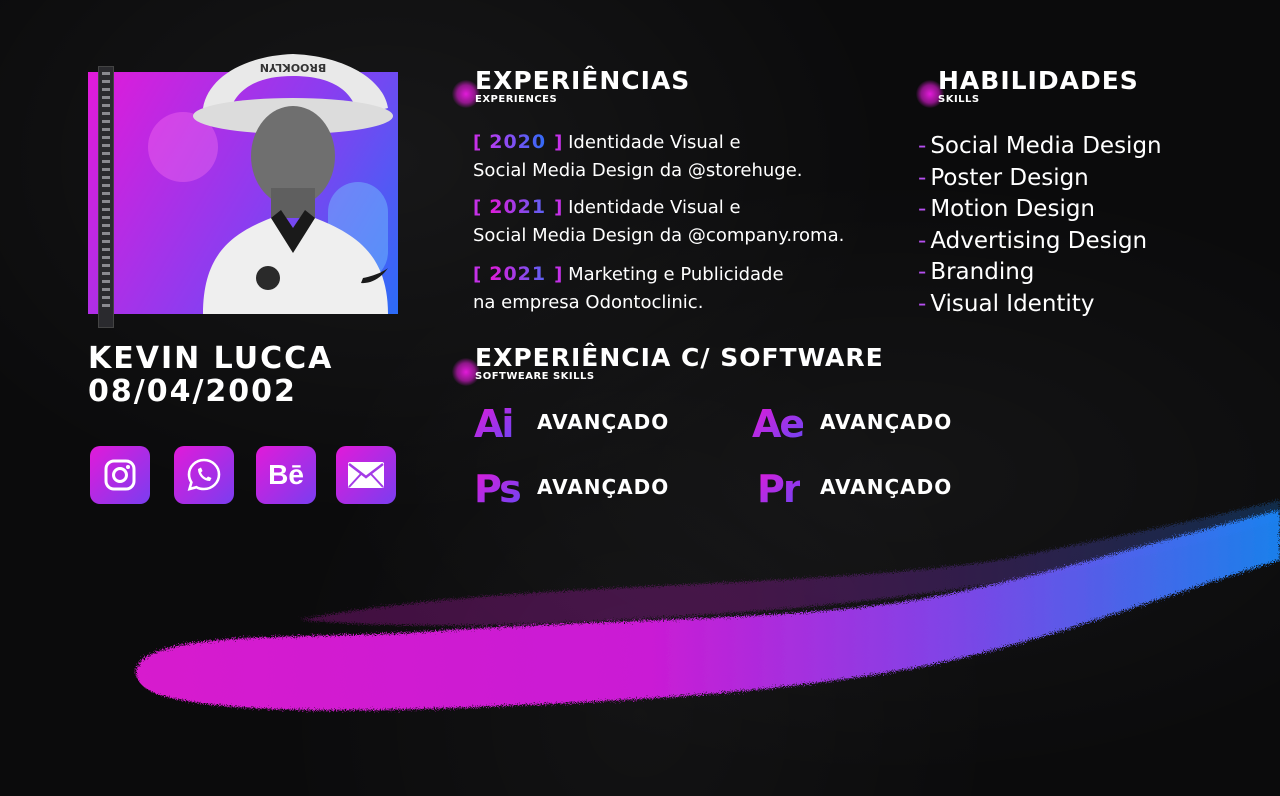 The height and width of the screenshot is (796, 1280). Describe the element at coordinates (106, 197) in the screenshot. I see `photoshop-toolbar-graphic` at that location.